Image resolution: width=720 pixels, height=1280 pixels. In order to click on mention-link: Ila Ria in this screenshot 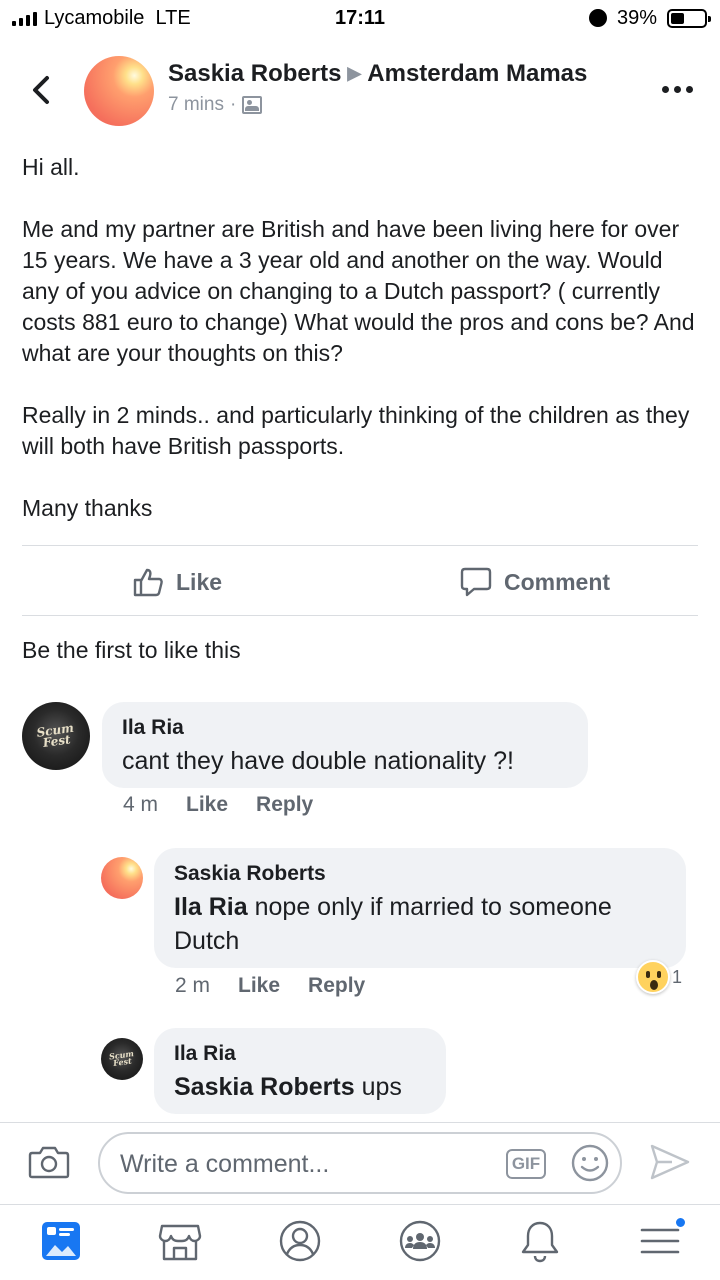, I will do `click(211, 907)`.